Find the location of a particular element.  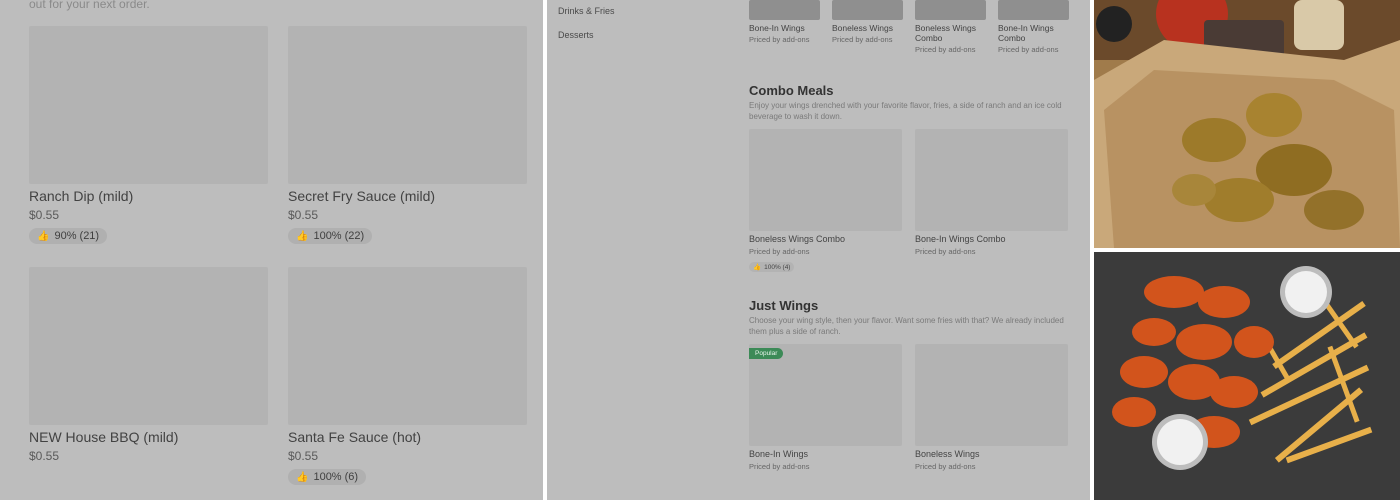

wings-fries-illustration is located at coordinates (1247, 376).